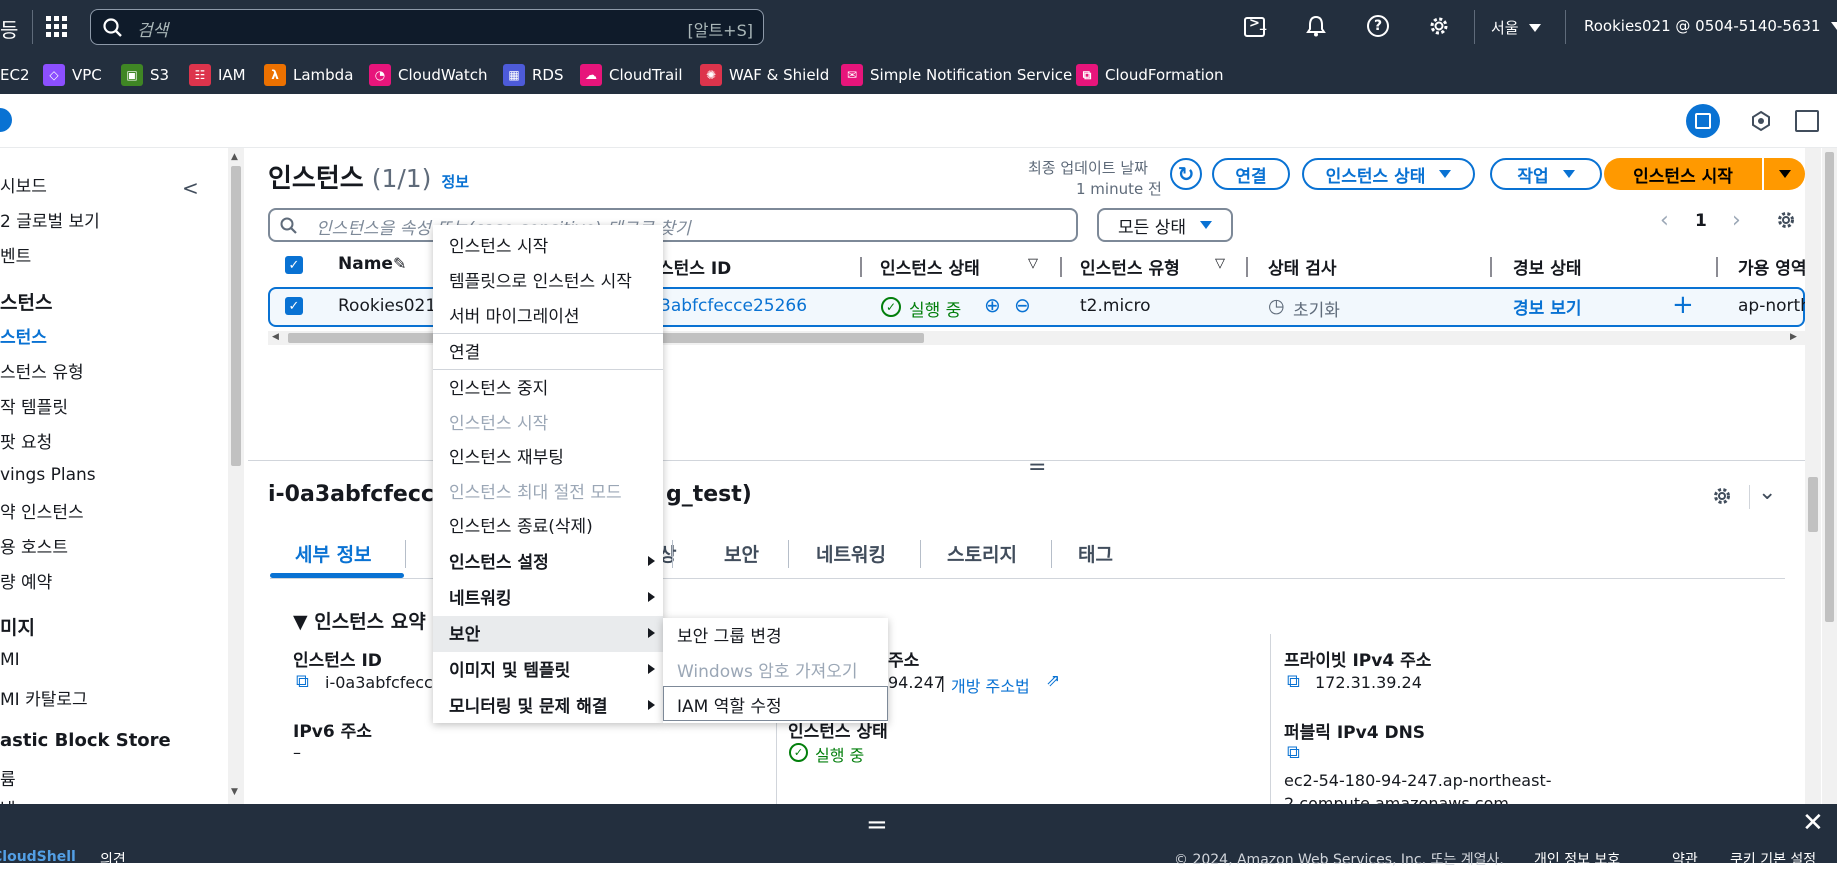 The width and height of the screenshot is (1837, 869). Describe the element at coordinates (359, 620) in the screenshot. I see `instance-summary-toggle: ▼ 인스턴스 요약` at that location.